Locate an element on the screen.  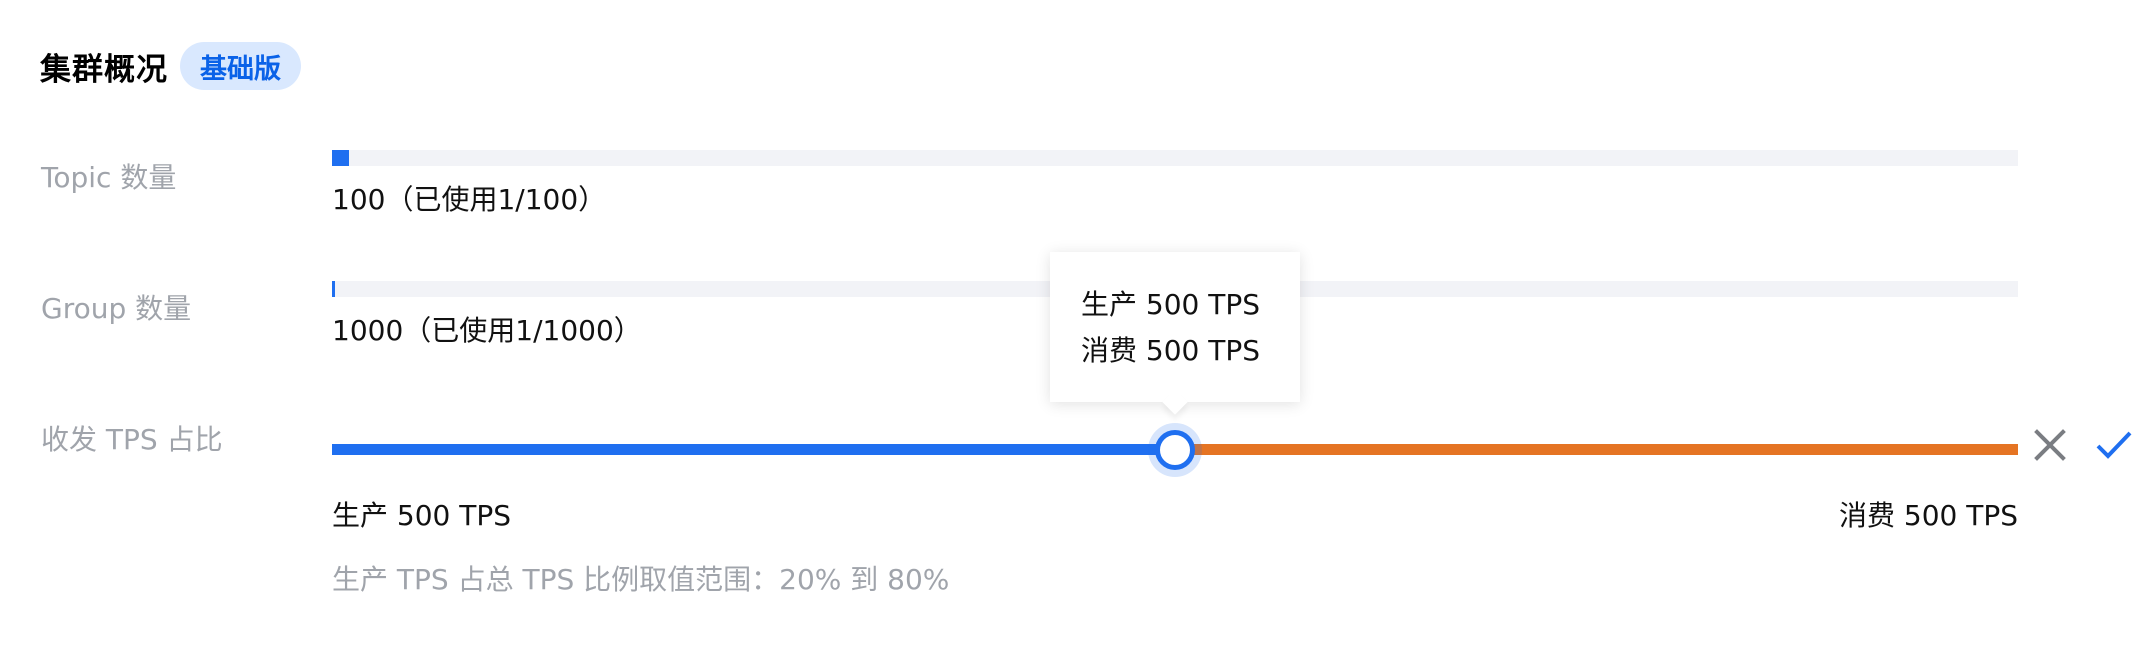
close-icon is located at coordinates (2050, 445).